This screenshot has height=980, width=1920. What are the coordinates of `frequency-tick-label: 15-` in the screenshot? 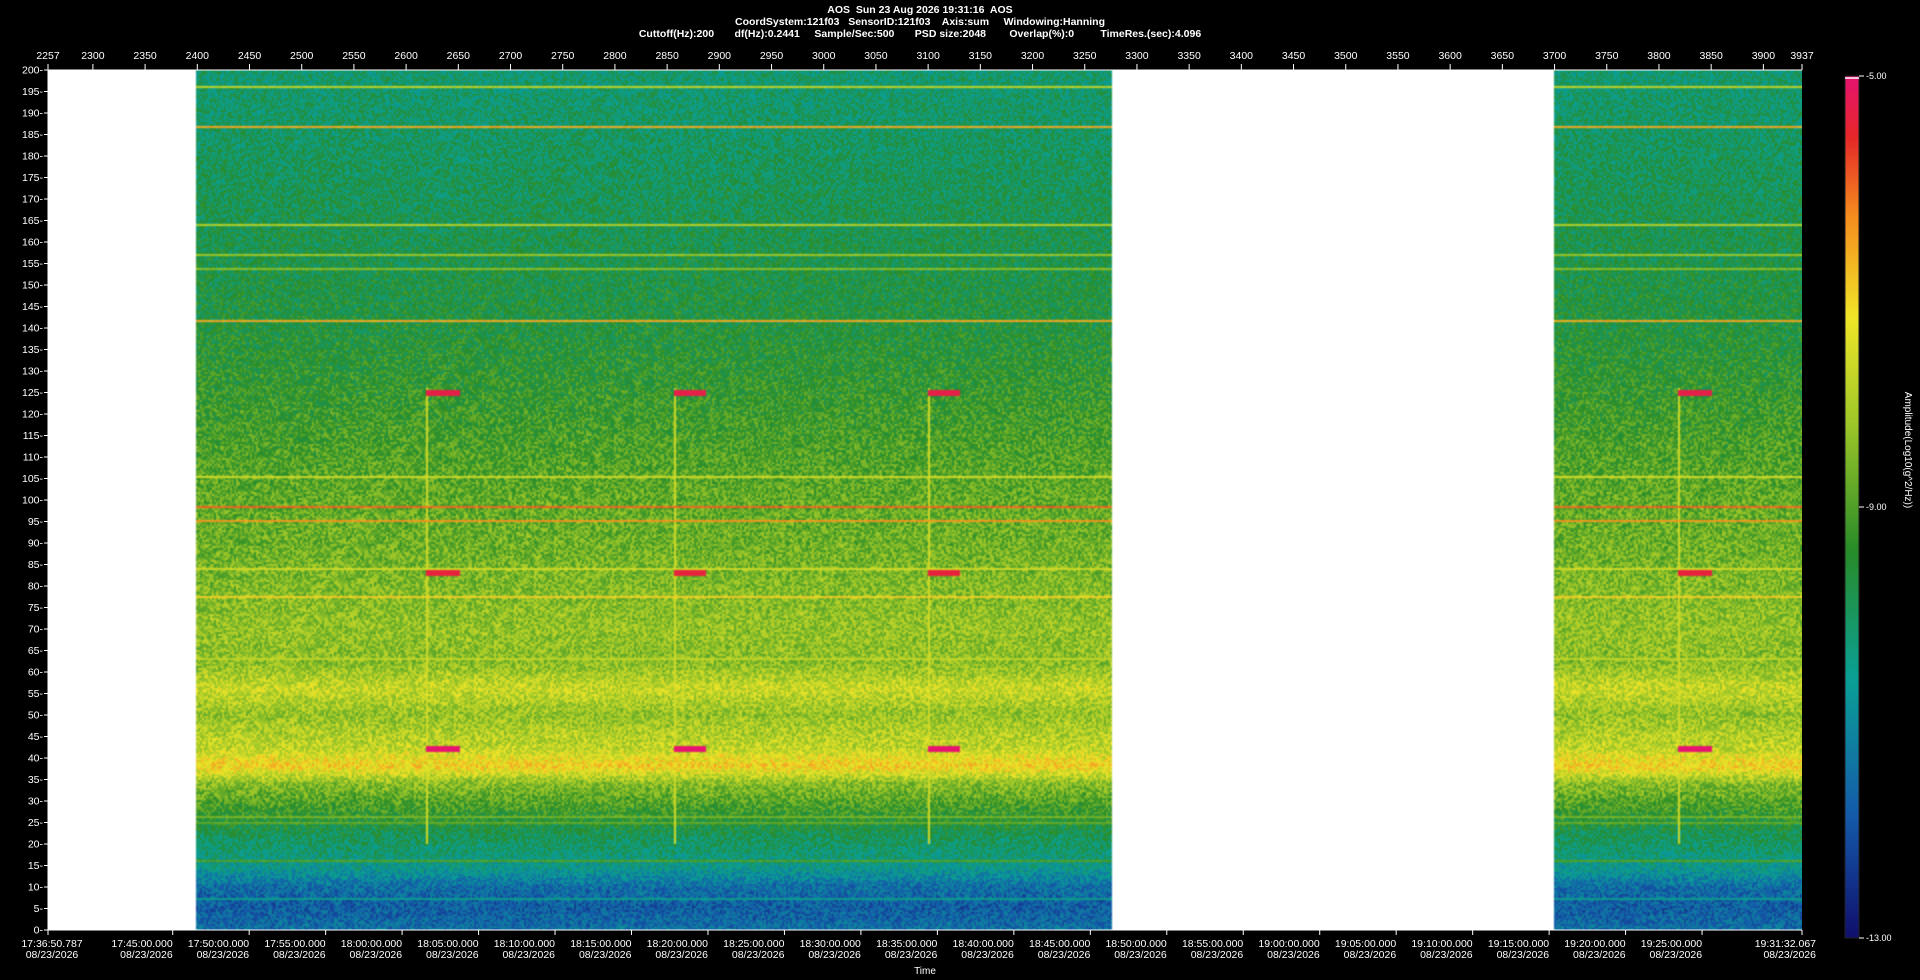 It's located at (36, 866).